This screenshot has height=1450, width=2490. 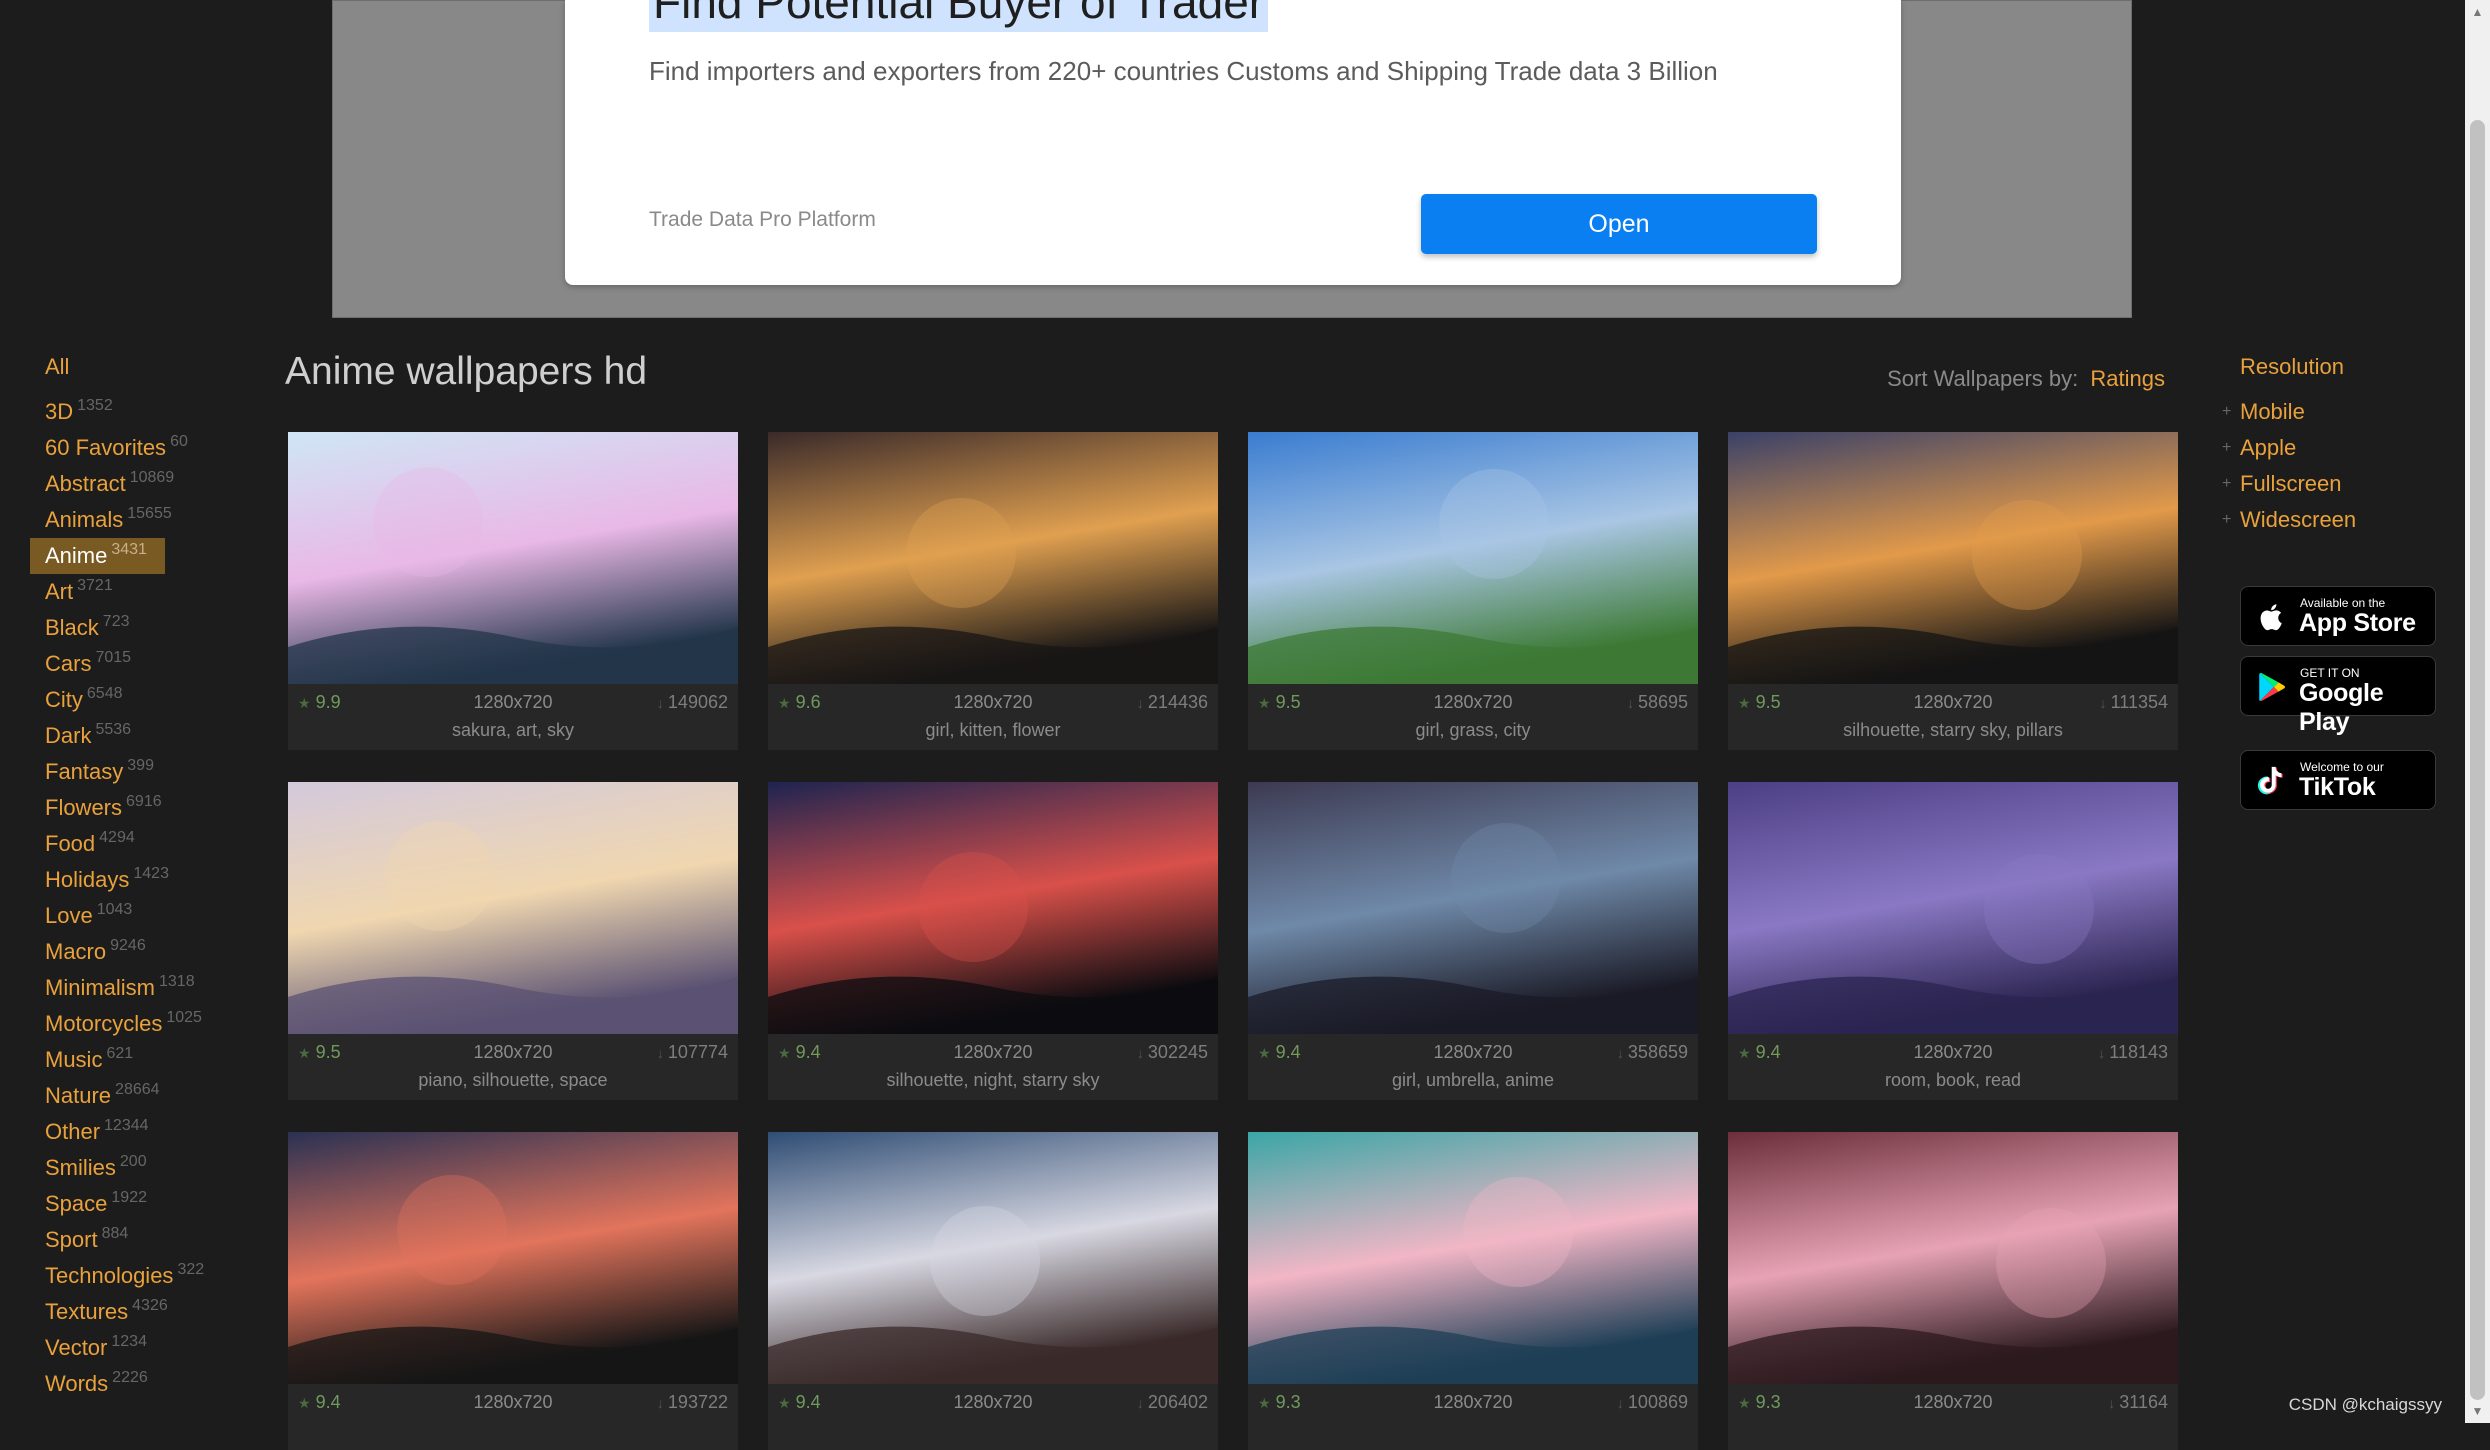 I want to click on category-label: Vector, so click(x=76, y=1347).